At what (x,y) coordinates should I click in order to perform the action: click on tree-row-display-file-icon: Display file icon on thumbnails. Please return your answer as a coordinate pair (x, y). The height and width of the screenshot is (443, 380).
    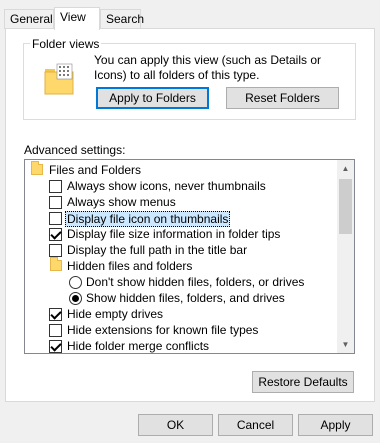
    Looking at the image, I should click on (180, 218).